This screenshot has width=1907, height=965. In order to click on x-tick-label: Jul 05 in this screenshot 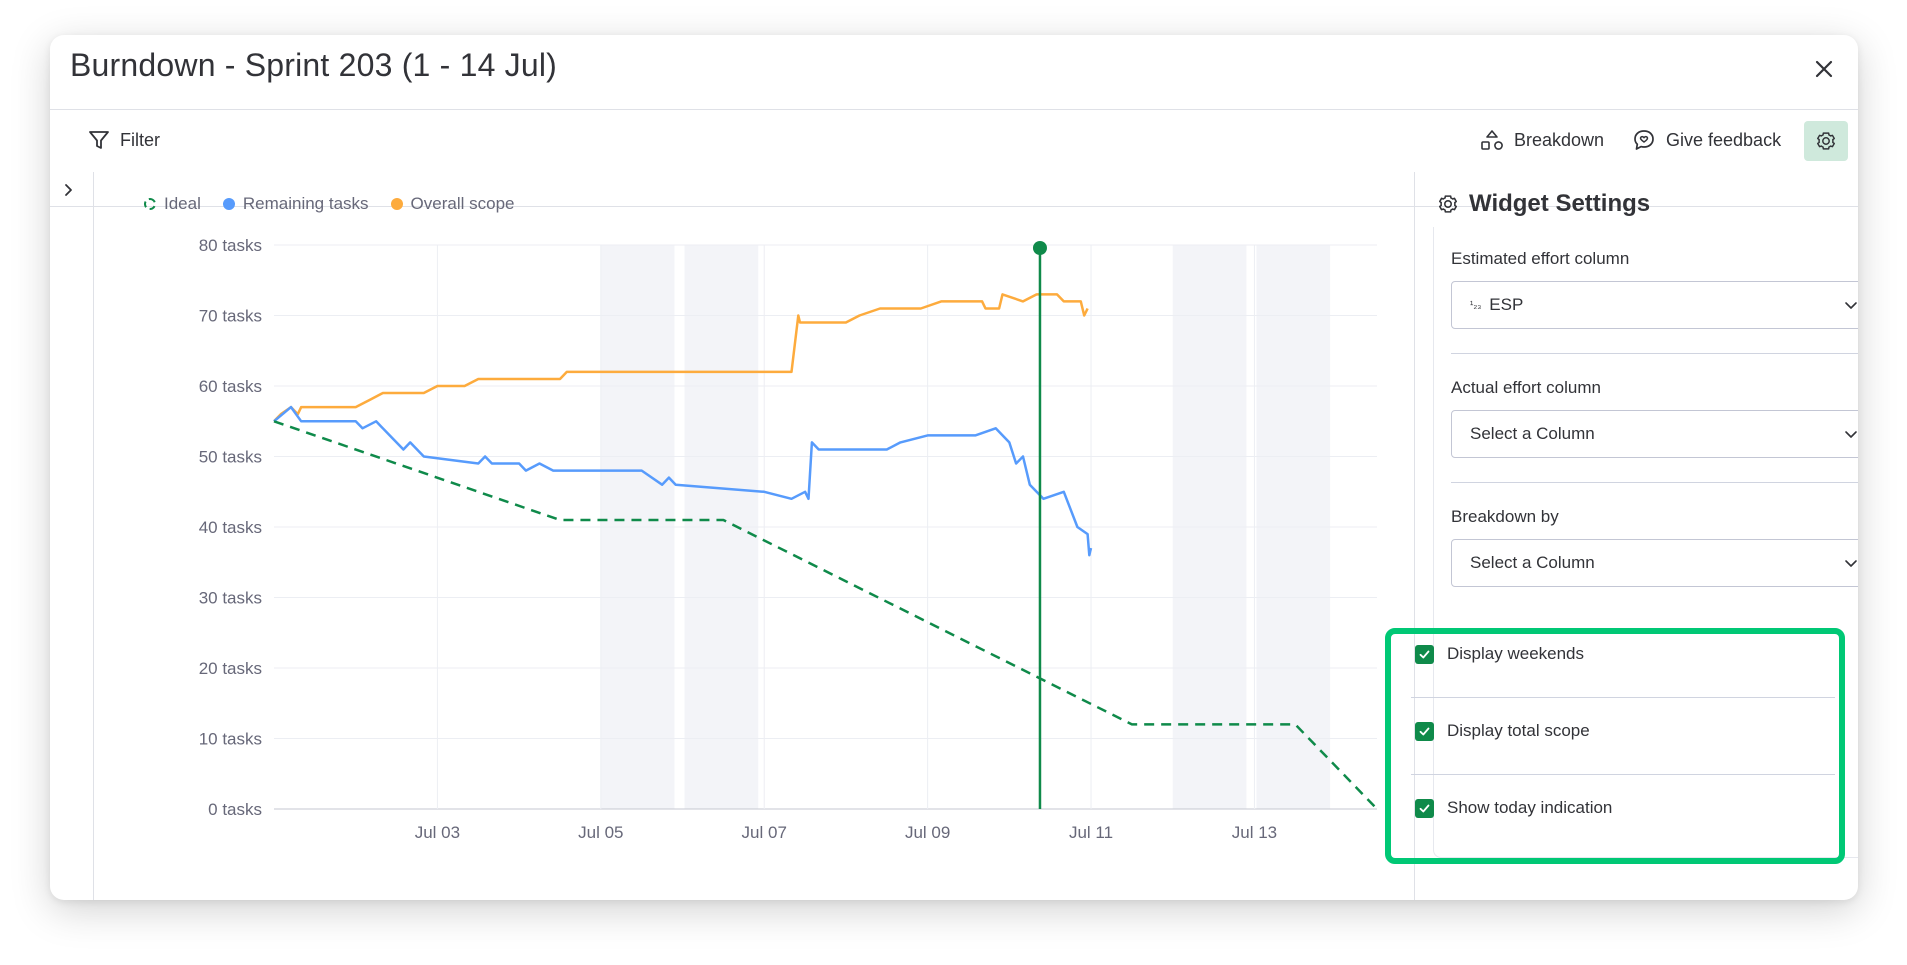, I will do `click(600, 832)`.